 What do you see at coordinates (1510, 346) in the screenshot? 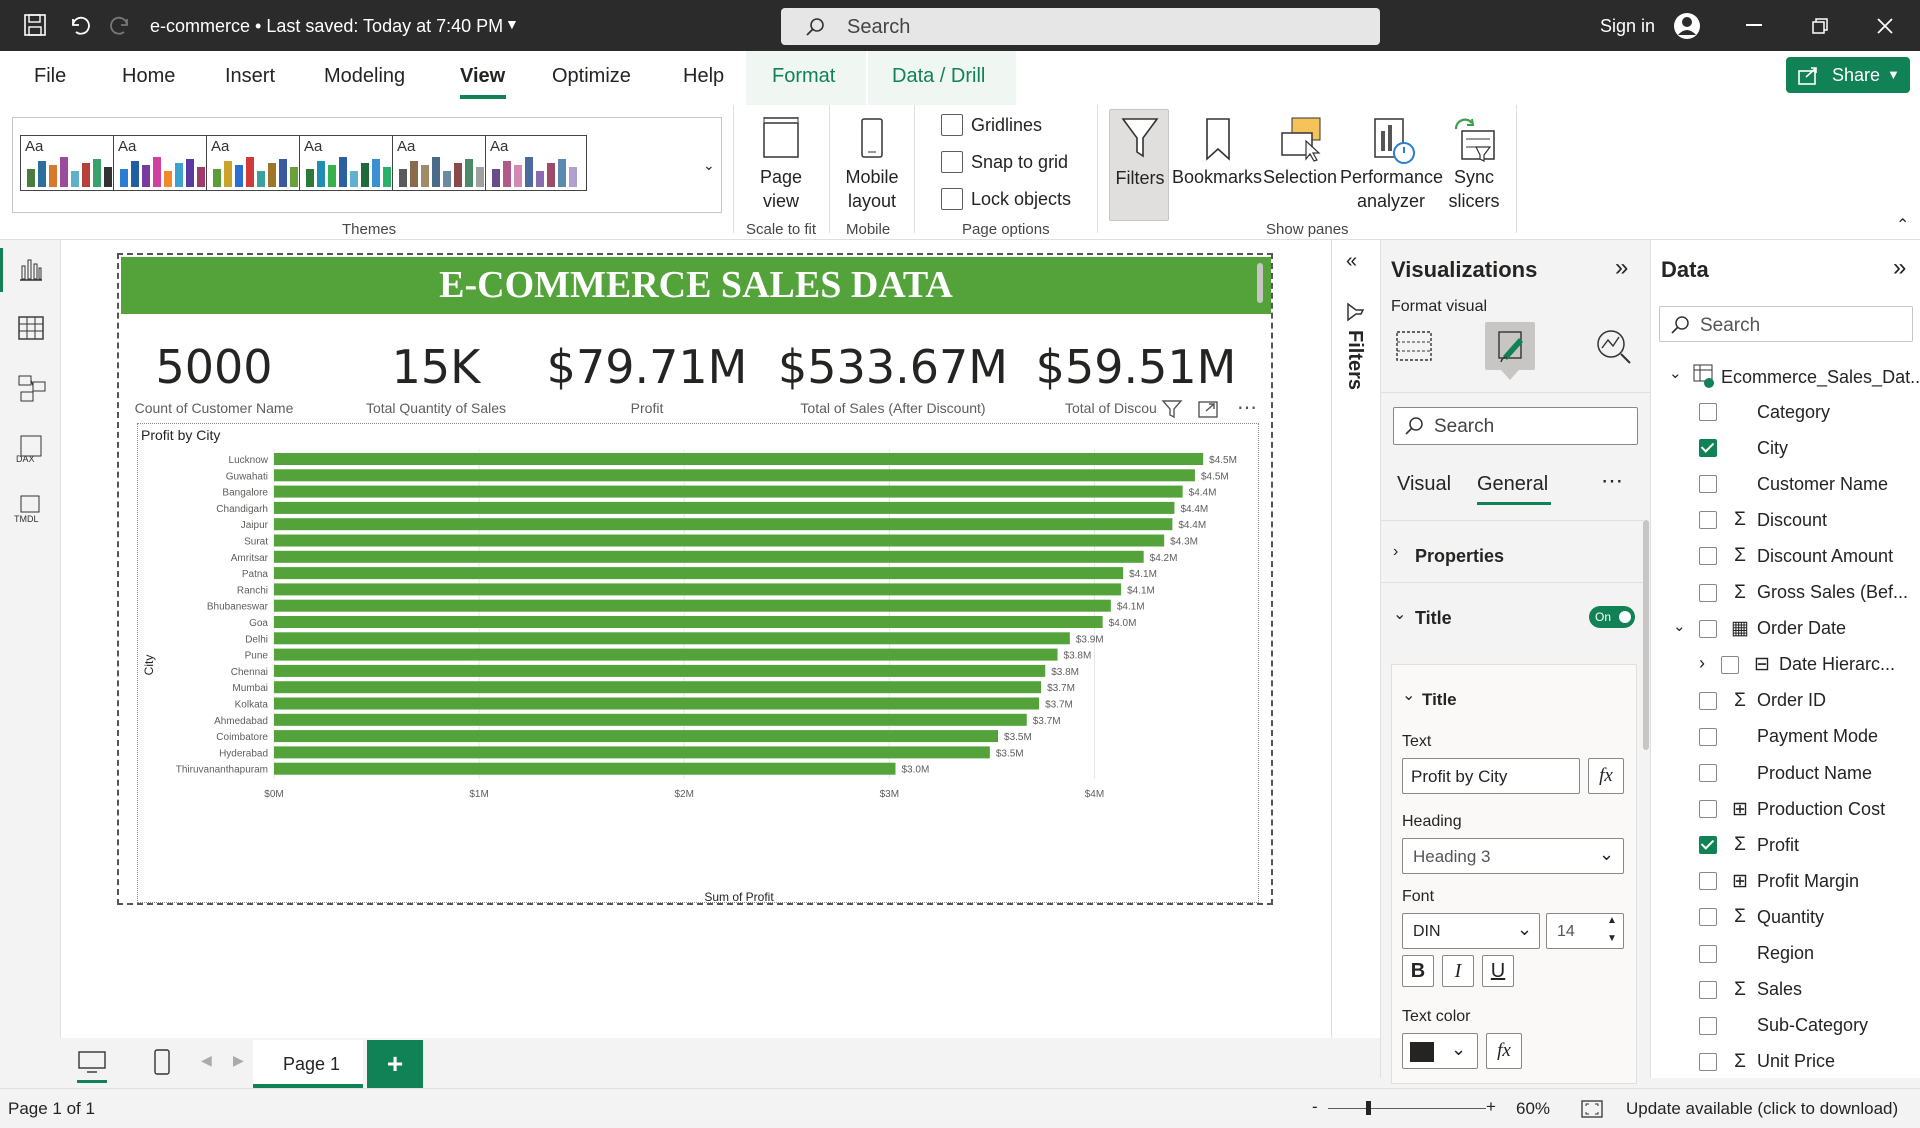
I see `format-visual-tab` at bounding box center [1510, 346].